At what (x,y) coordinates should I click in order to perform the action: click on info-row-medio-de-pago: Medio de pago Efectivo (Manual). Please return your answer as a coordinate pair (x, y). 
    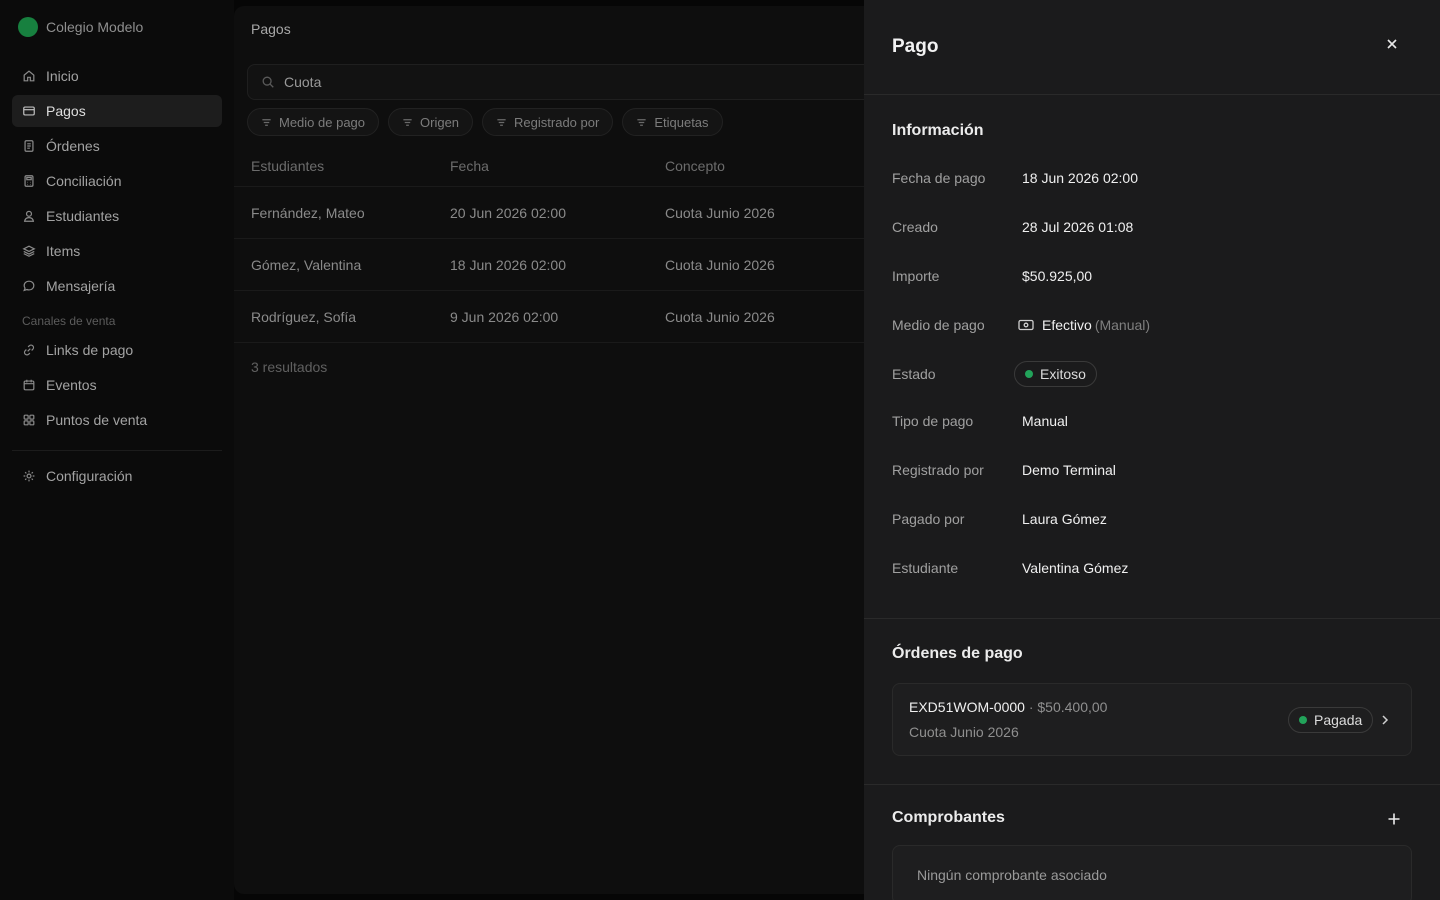
    Looking at the image, I should click on (1021, 325).